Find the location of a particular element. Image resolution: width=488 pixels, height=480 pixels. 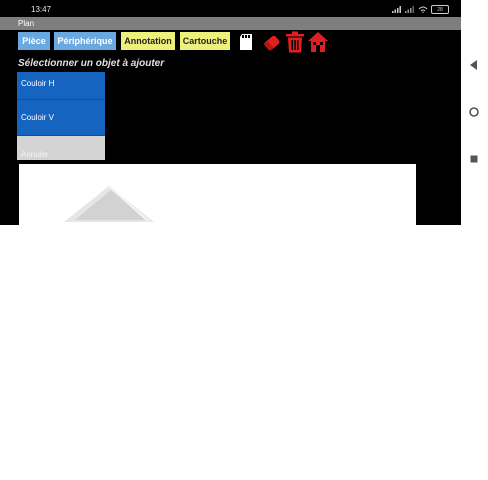

status-time: 13:47 is located at coordinates (41, 9).